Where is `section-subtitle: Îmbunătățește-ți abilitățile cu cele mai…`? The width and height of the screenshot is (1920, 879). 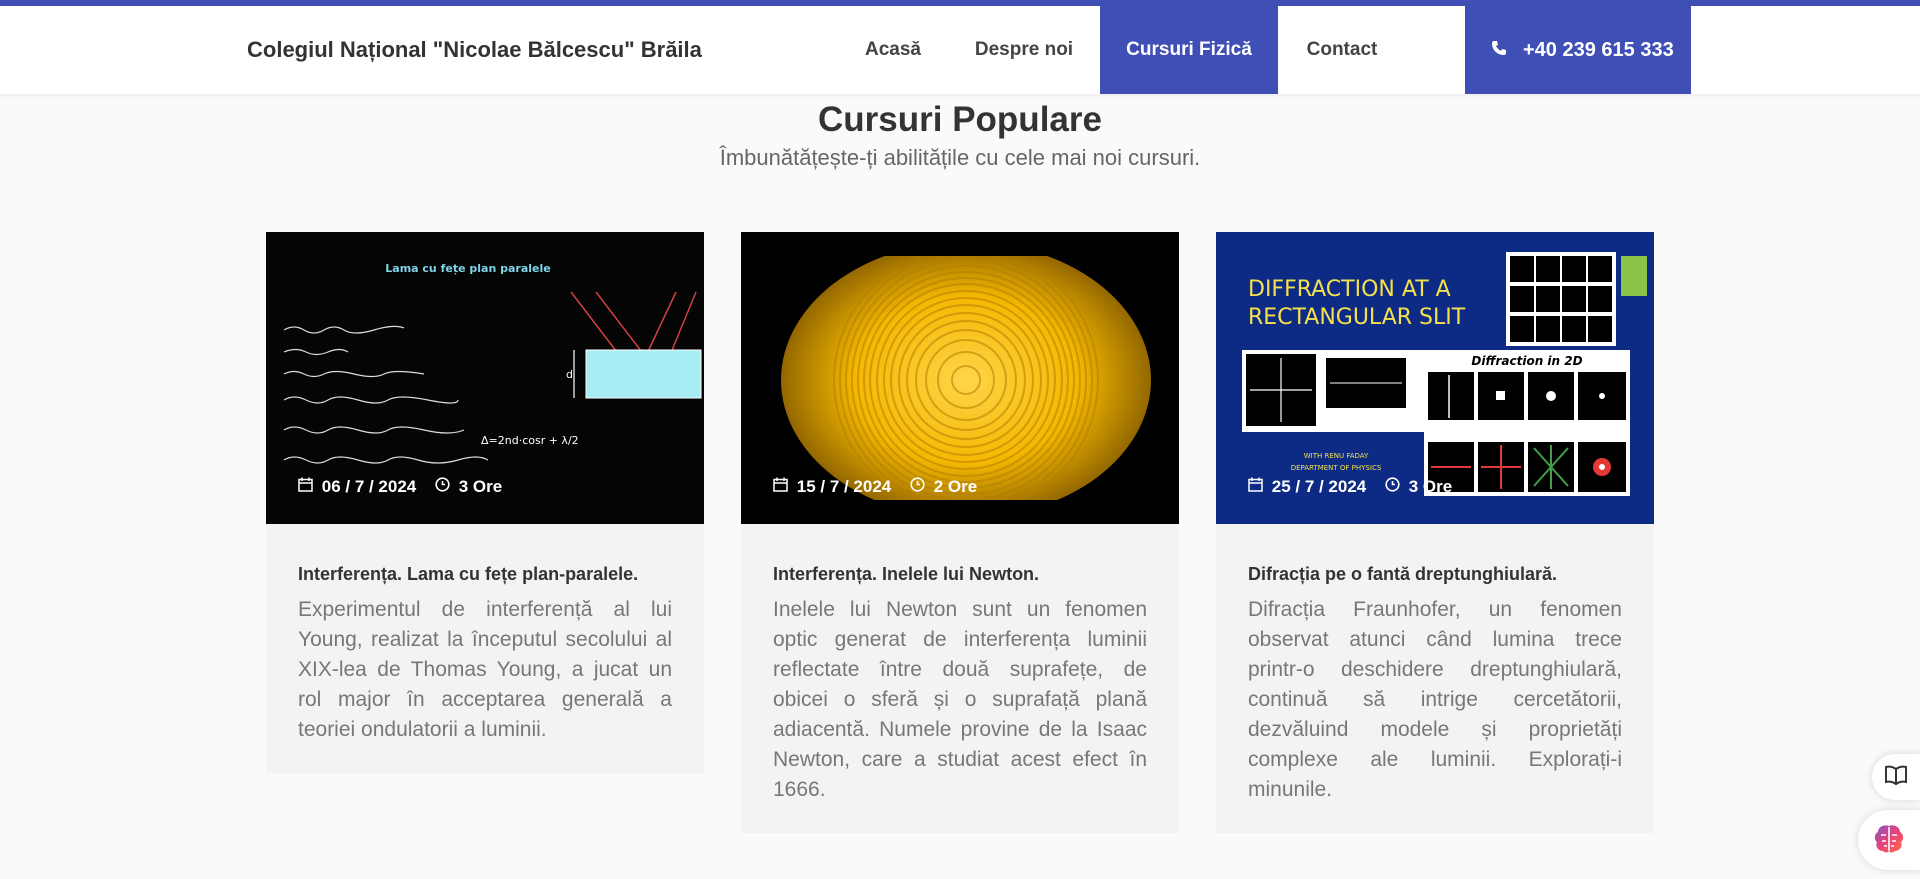 section-subtitle: Îmbunătățește-ți abilitățile cu cele mai… is located at coordinates (960, 157).